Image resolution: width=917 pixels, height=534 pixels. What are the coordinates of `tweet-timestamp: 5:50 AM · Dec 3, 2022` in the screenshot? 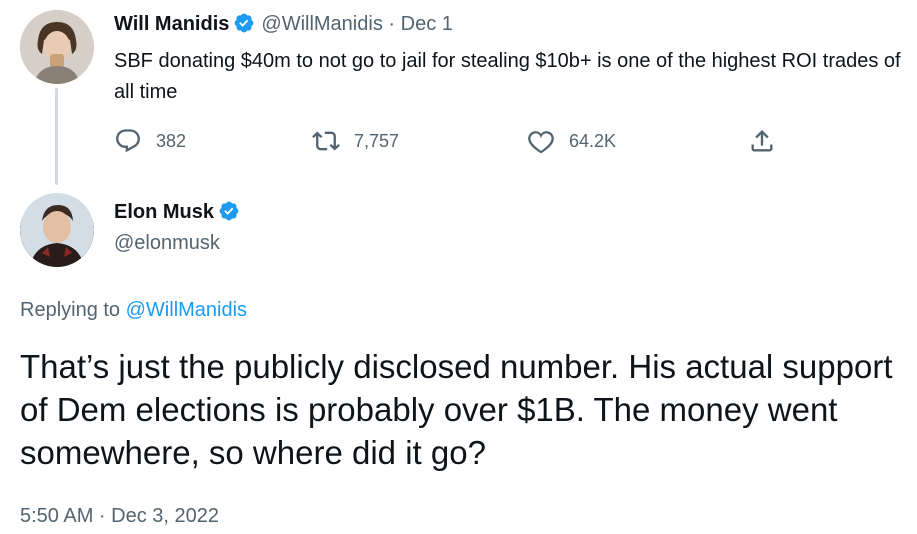 It's located at (119, 516).